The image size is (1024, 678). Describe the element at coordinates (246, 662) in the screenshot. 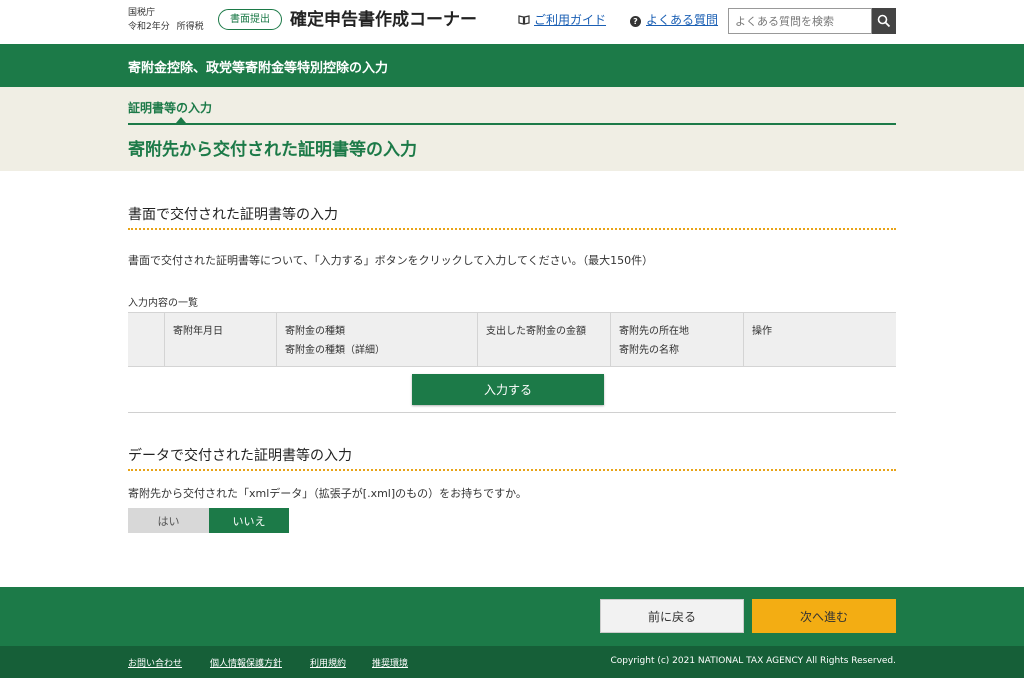

I see `footer-link-privacy: 個人情報保護方針` at that location.